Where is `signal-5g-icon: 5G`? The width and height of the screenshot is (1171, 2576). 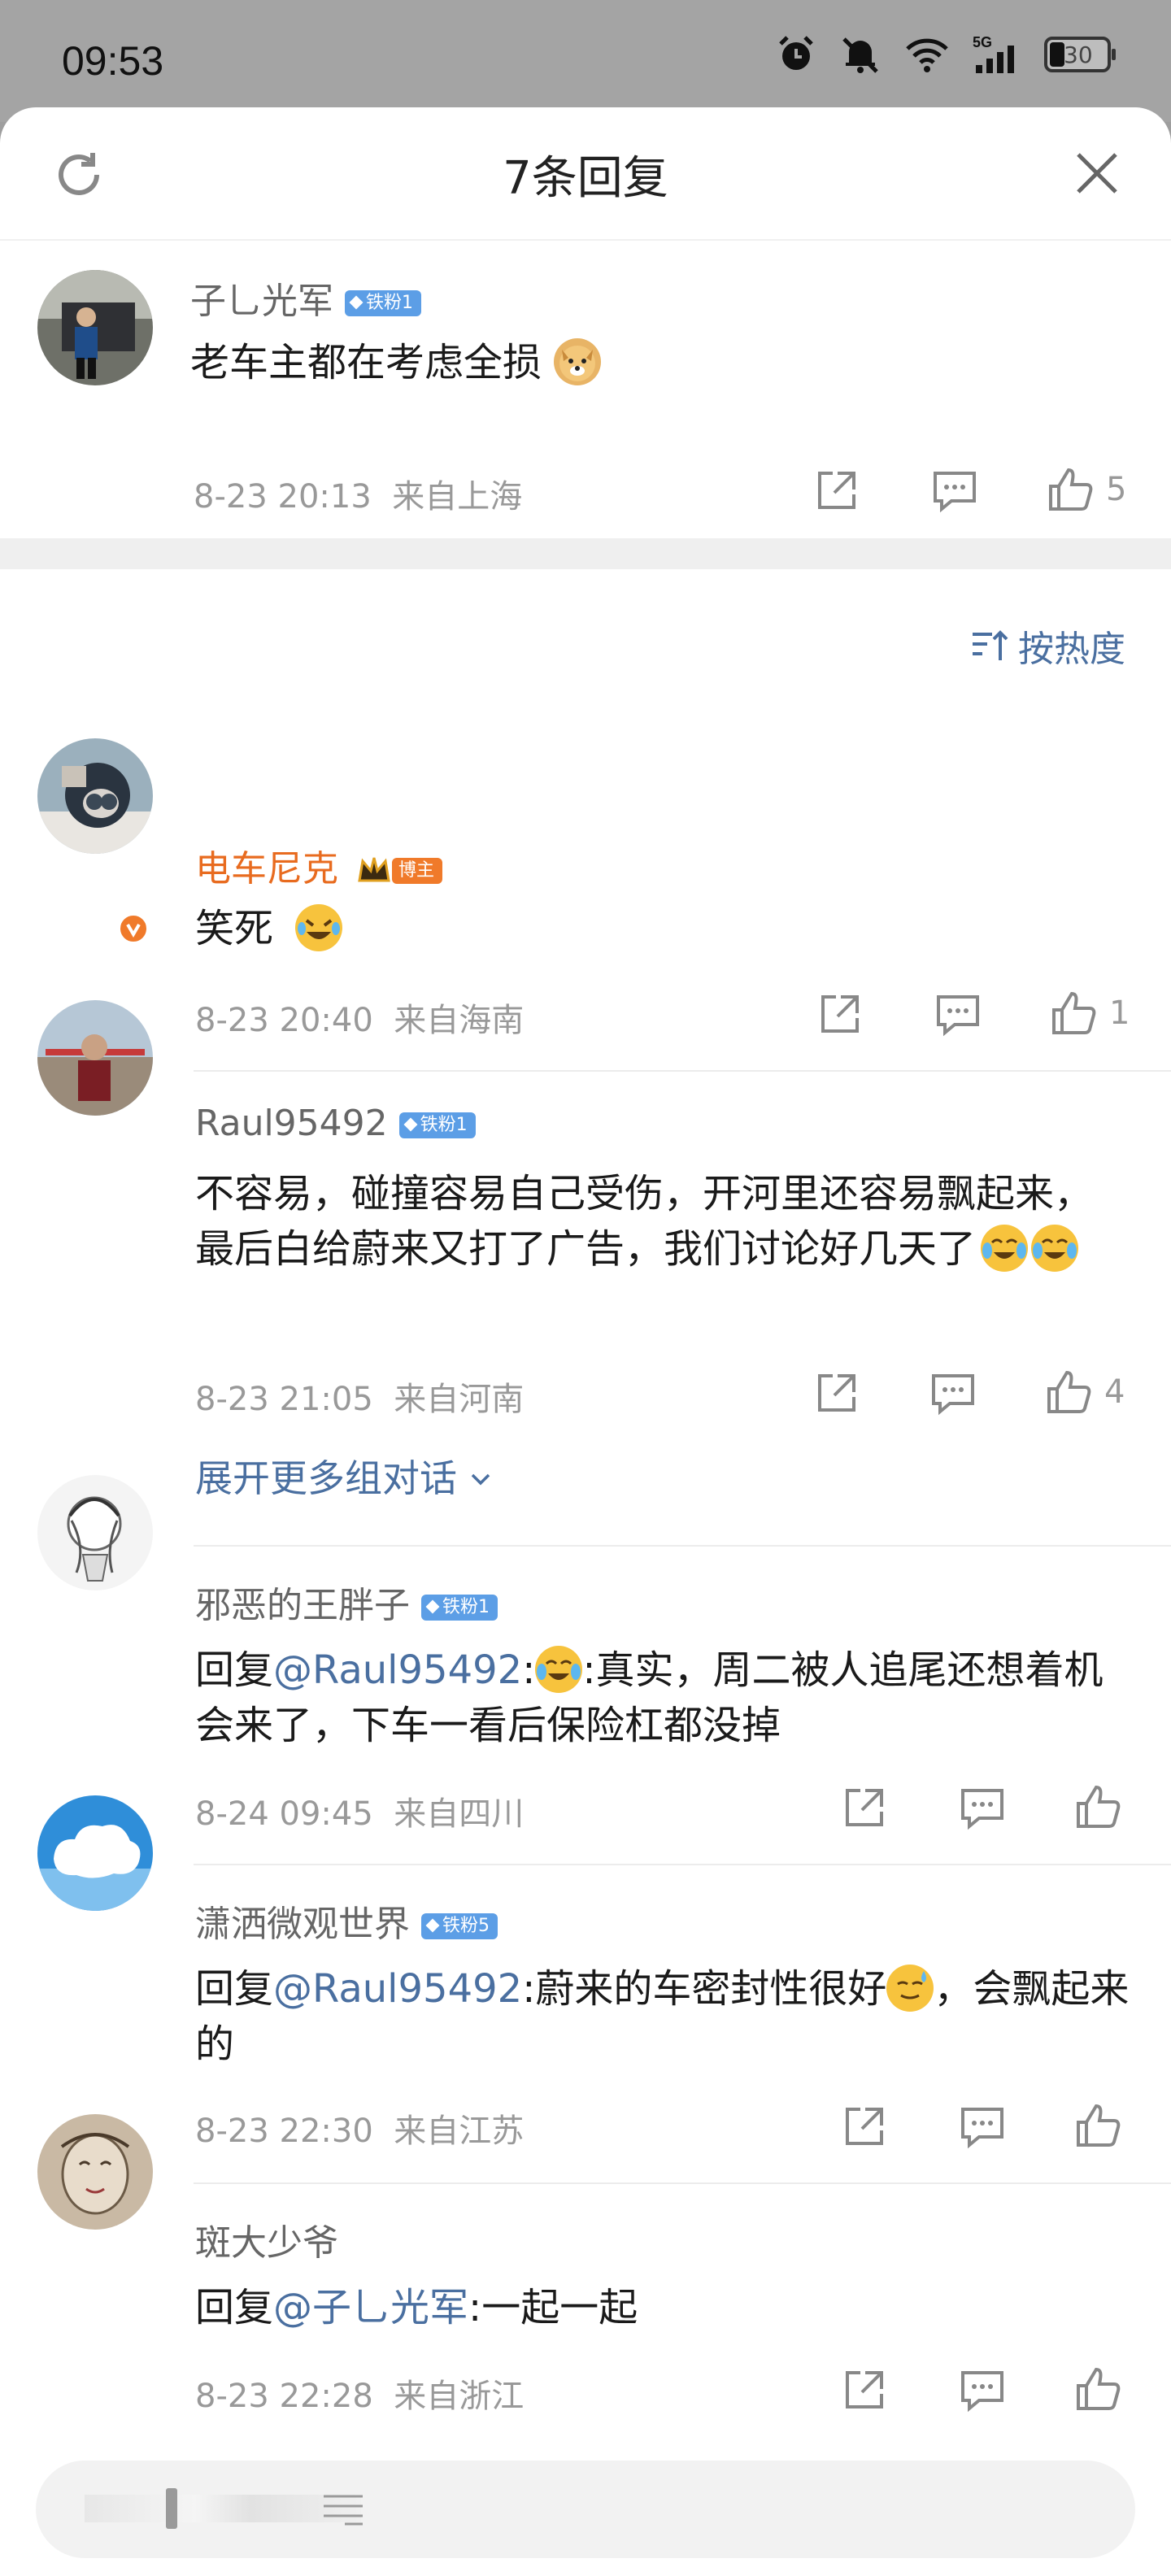 signal-5g-icon: 5G is located at coordinates (993, 53).